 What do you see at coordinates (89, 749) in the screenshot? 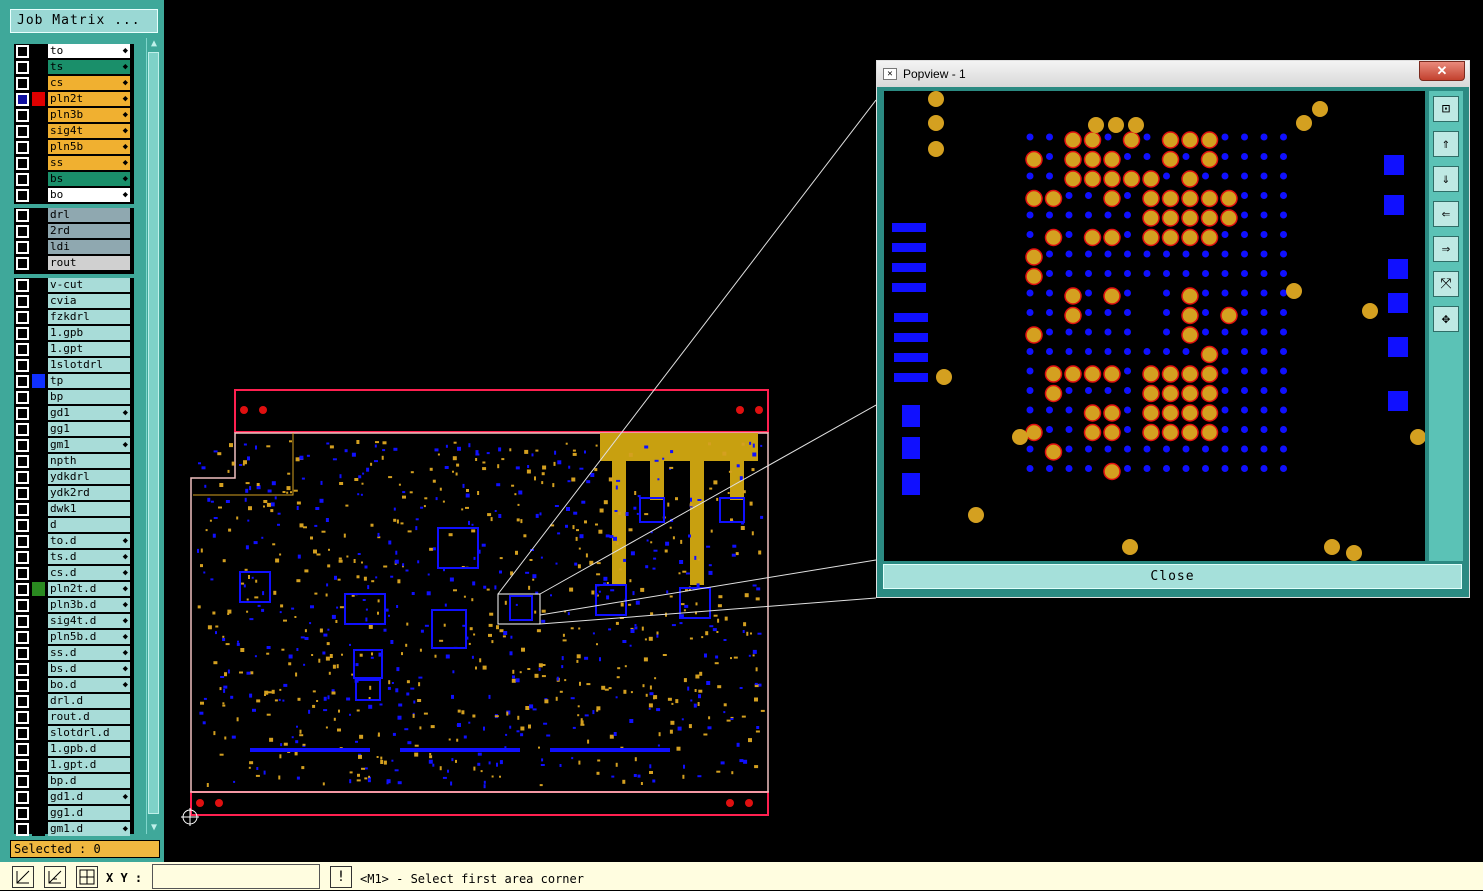
I see `layer-name: 1.gpb.d` at bounding box center [89, 749].